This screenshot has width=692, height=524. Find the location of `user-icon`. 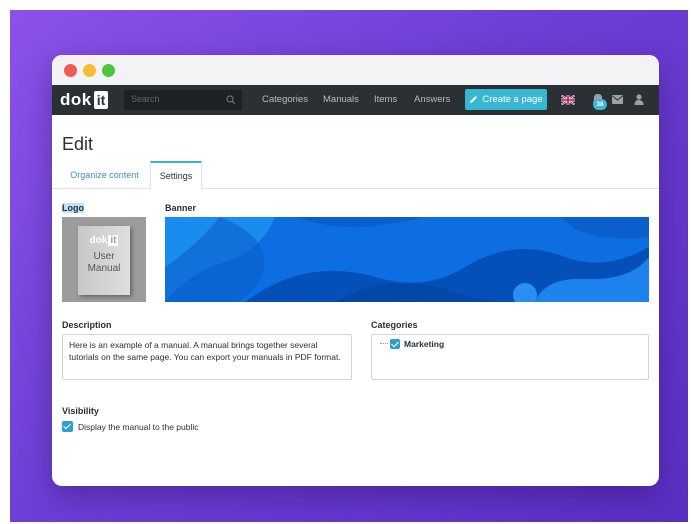

user-icon is located at coordinates (639, 99).